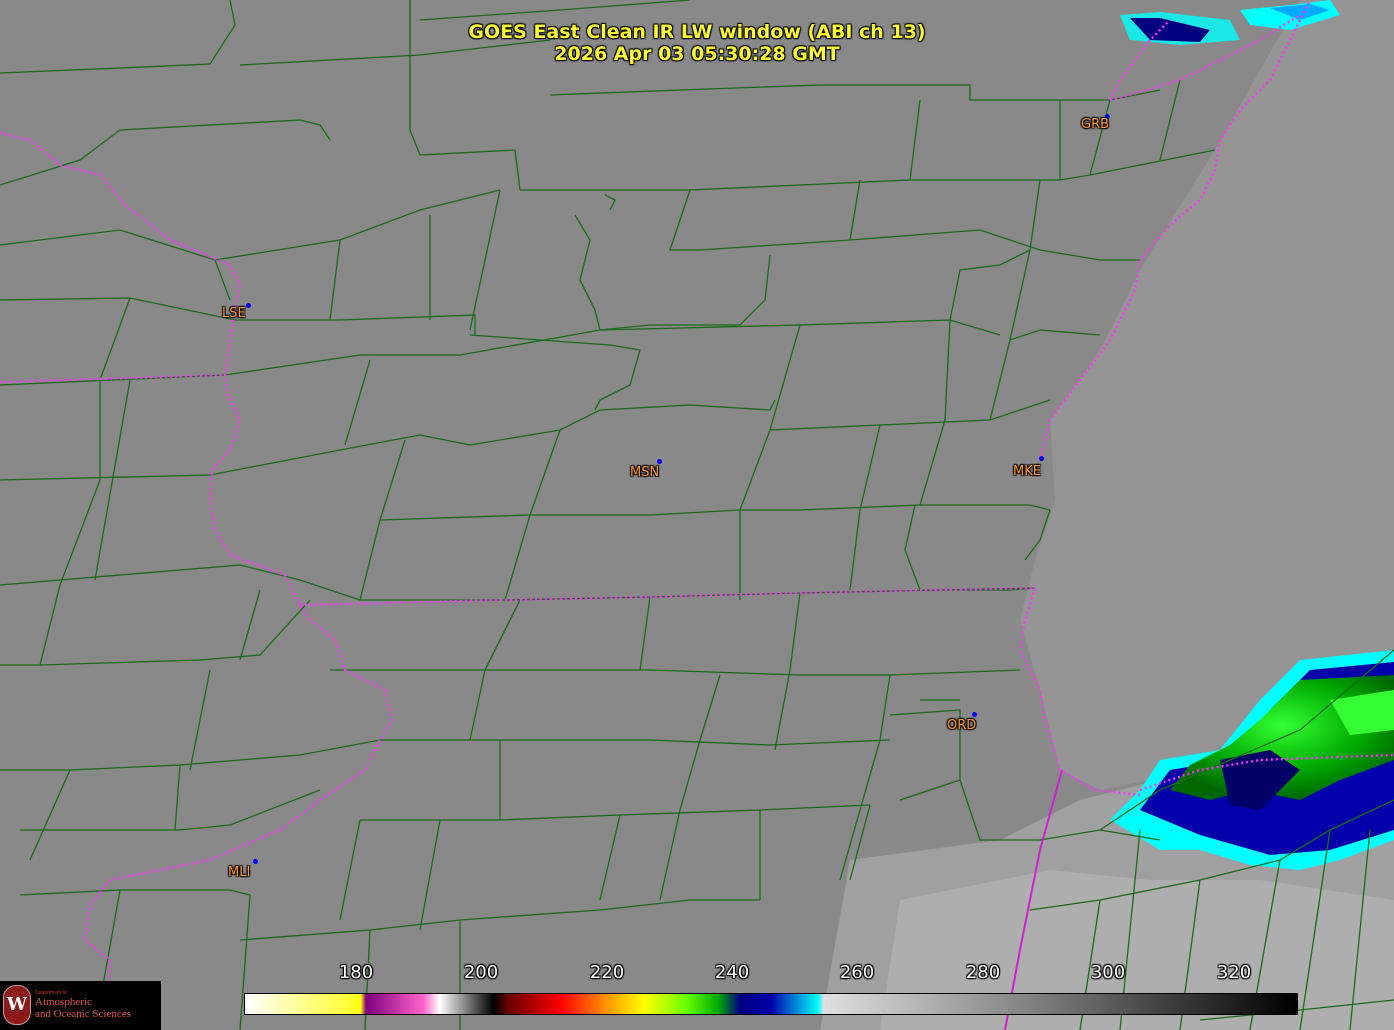  What do you see at coordinates (1108, 972) in the screenshot?
I see `colorbar-tick: 300` at bounding box center [1108, 972].